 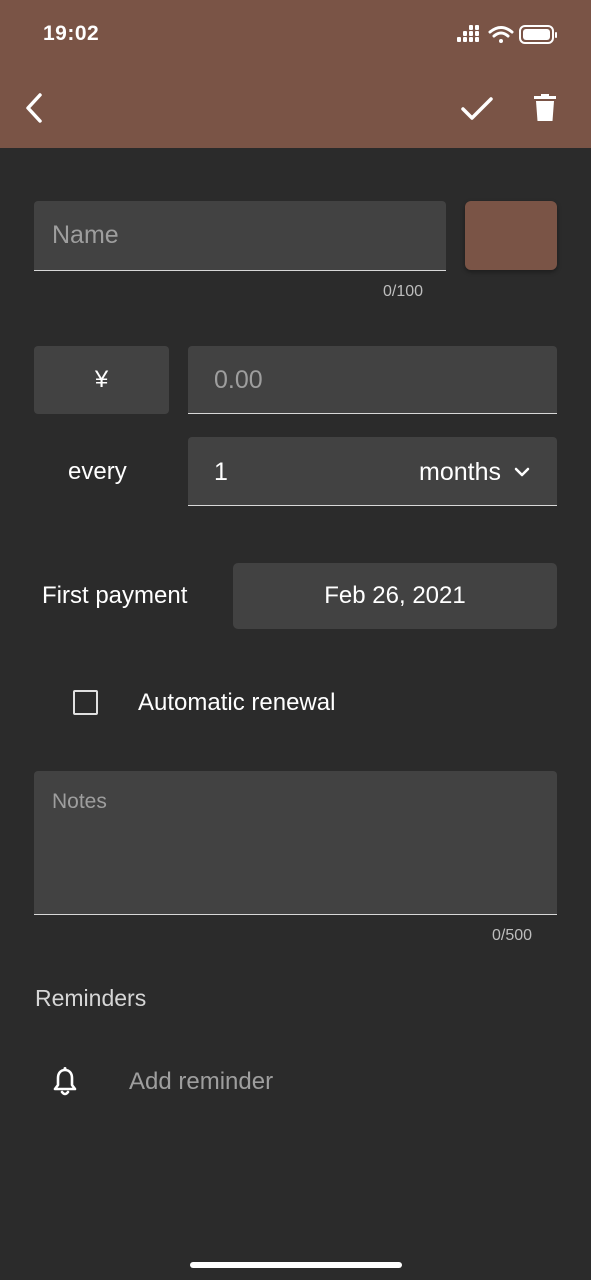 What do you see at coordinates (296, 1265) in the screenshot?
I see `home-indicator` at bounding box center [296, 1265].